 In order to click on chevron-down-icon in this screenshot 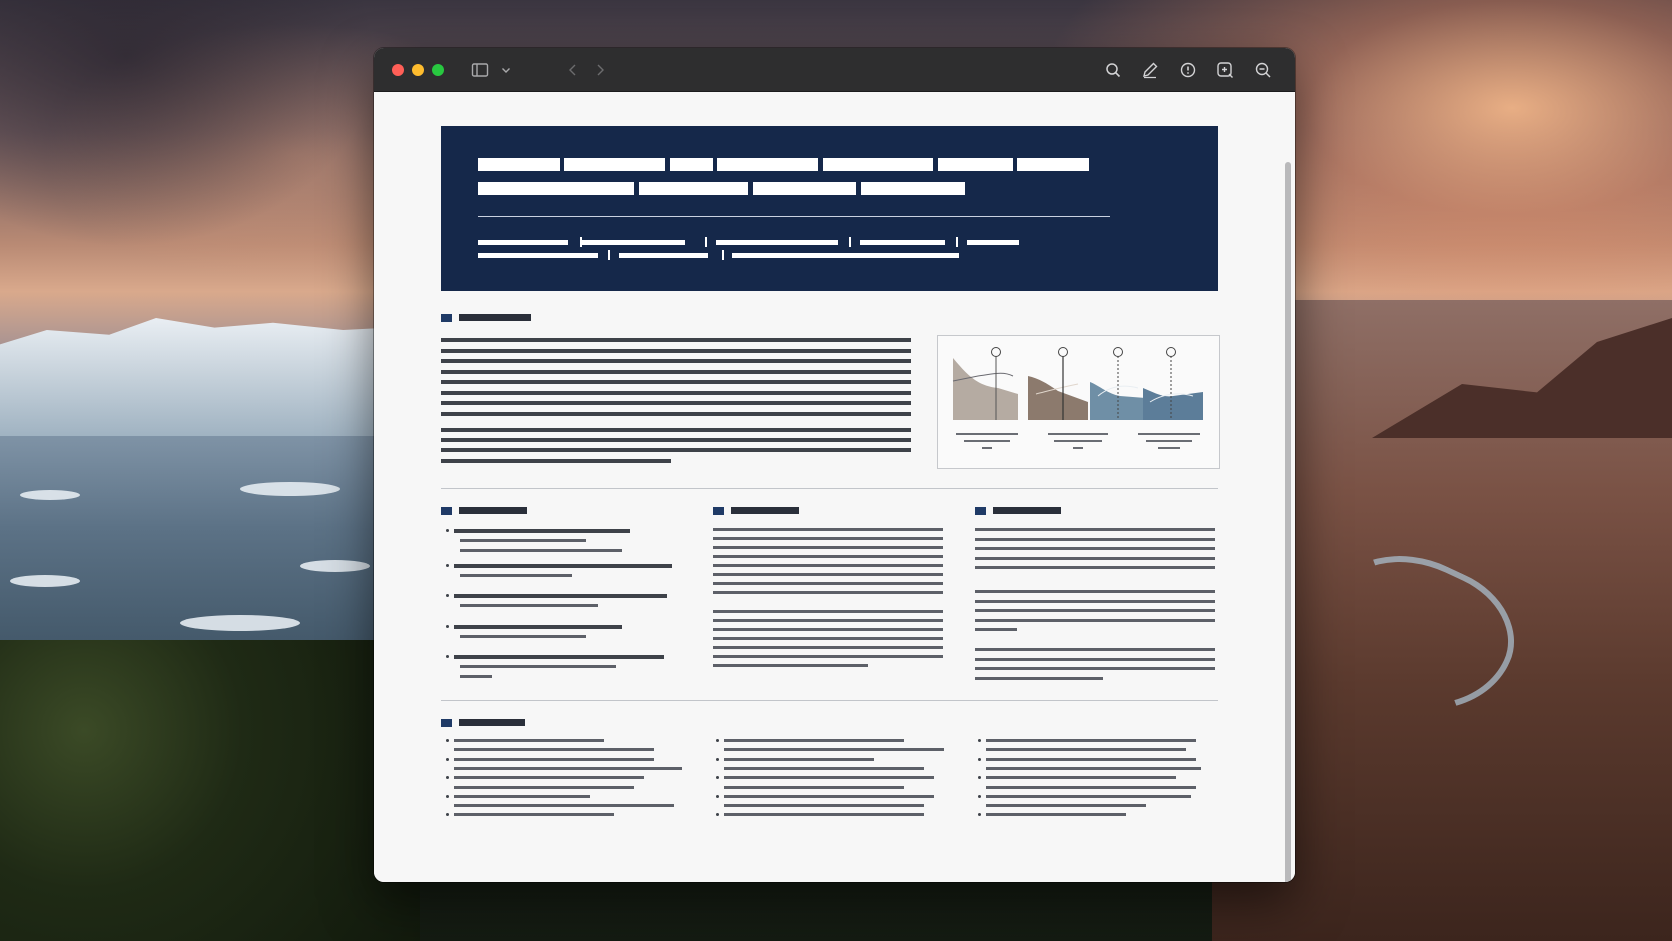, I will do `click(506, 70)`.